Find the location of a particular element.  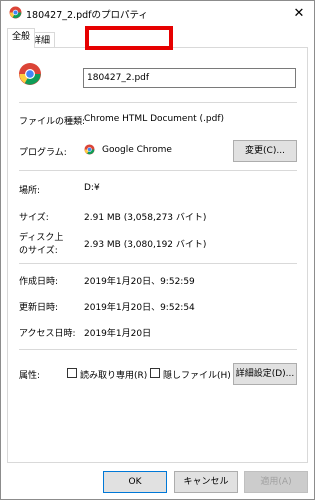

hidden-checkbox is located at coordinates (155, 373).